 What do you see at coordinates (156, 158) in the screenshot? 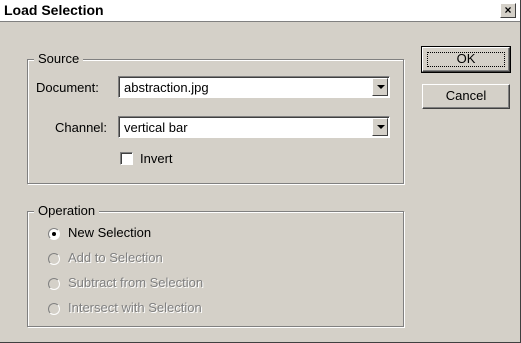
I see `invert-label: Invert` at bounding box center [156, 158].